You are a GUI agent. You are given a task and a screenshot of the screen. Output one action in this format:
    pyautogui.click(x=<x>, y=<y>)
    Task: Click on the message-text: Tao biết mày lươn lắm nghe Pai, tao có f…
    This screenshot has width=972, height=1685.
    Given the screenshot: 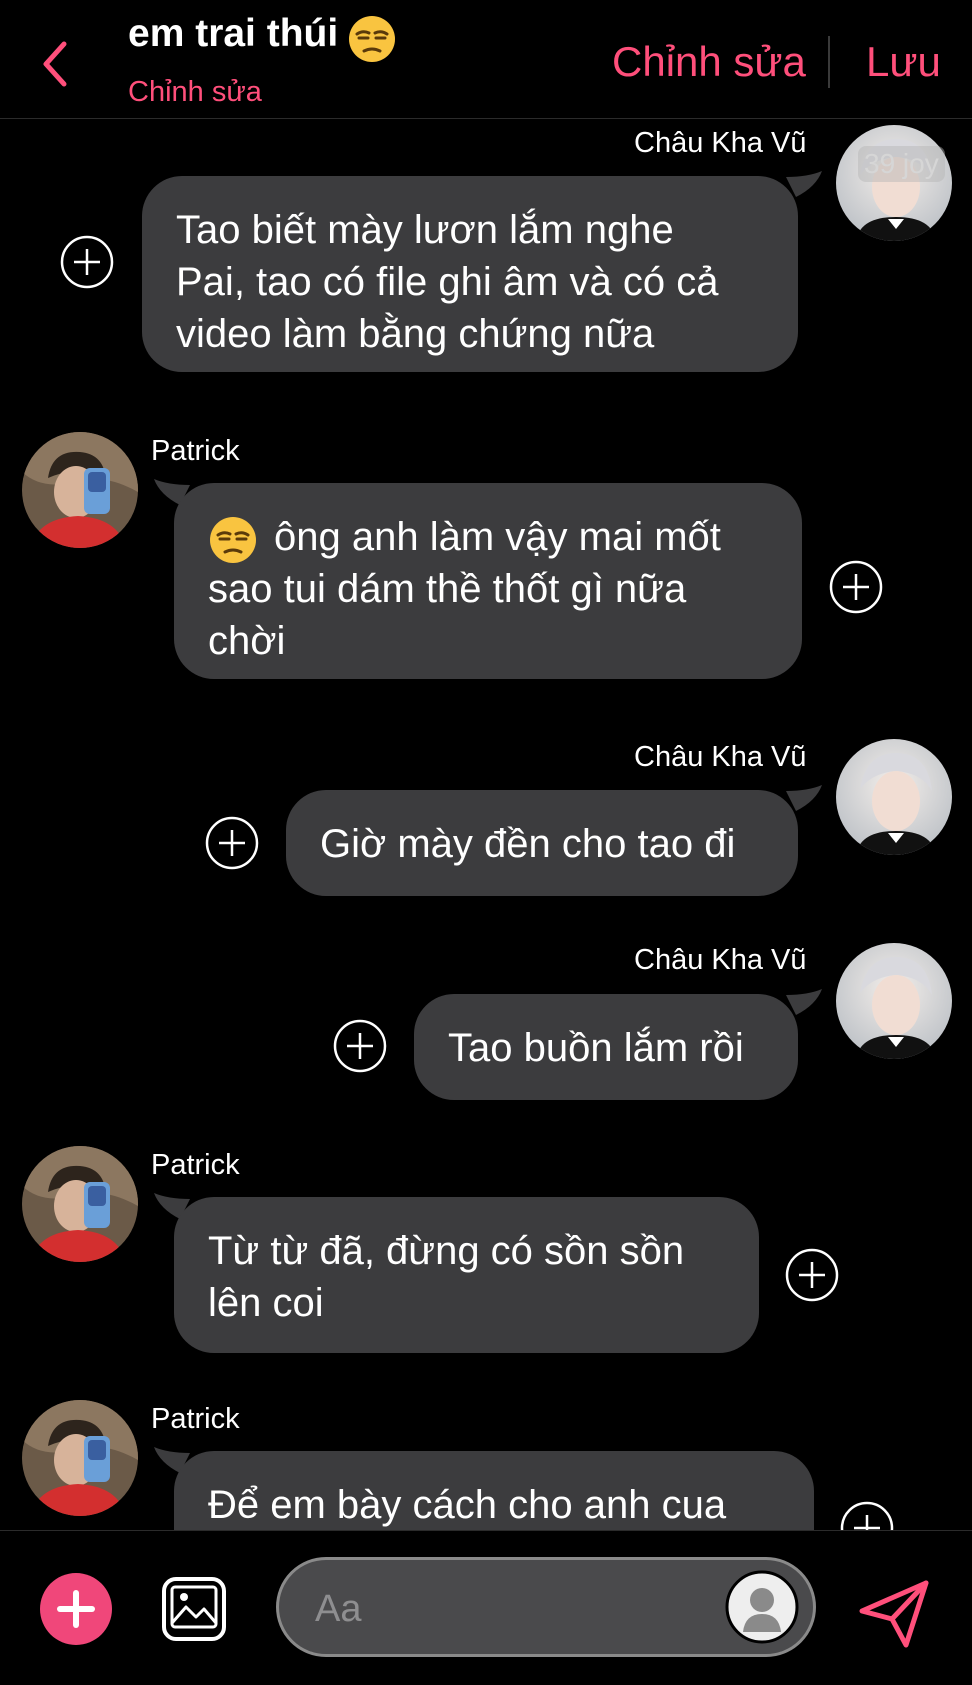 What is the action you would take?
    pyautogui.click(x=447, y=282)
    